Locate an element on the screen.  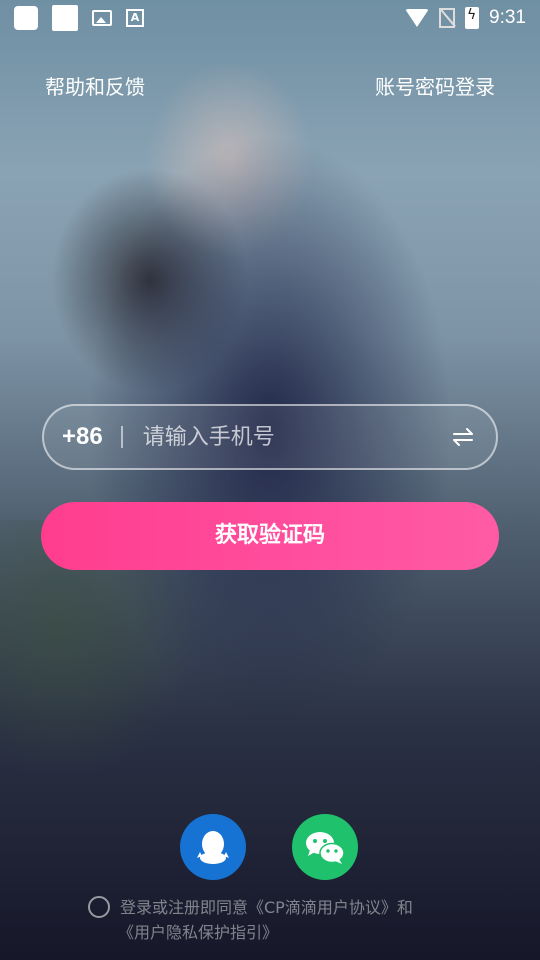
agreement-checkbox is located at coordinates (99, 907).